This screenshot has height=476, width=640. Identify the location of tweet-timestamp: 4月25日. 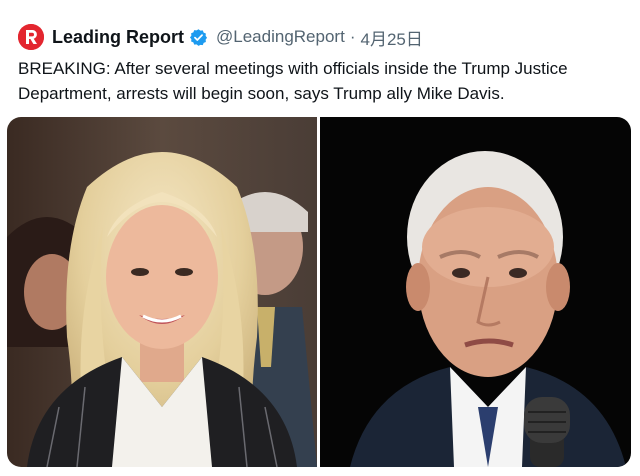
(391, 37).